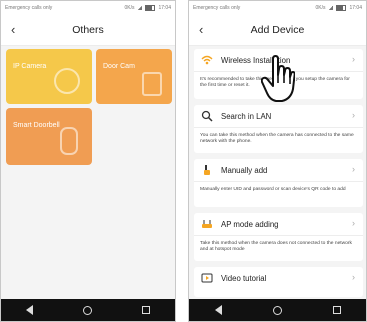 This screenshot has width=367, height=322. I want to click on card-header: Video tutorial ›, so click(278, 278).